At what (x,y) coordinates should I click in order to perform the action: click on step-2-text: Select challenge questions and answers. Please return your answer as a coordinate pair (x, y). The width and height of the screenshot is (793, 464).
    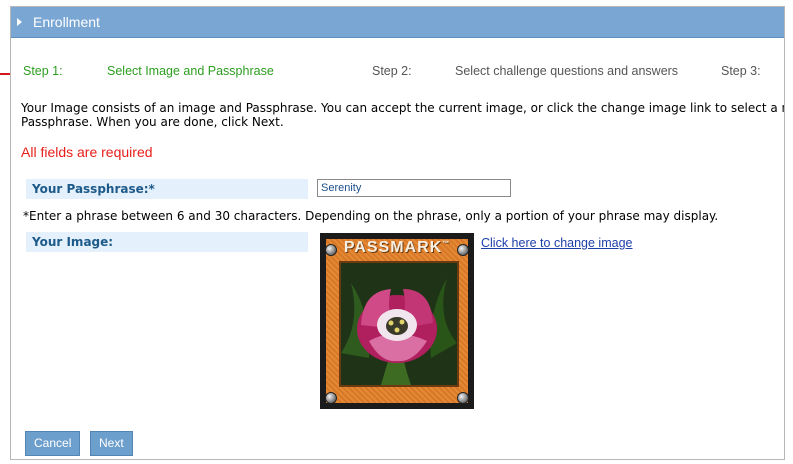
    Looking at the image, I should click on (567, 71).